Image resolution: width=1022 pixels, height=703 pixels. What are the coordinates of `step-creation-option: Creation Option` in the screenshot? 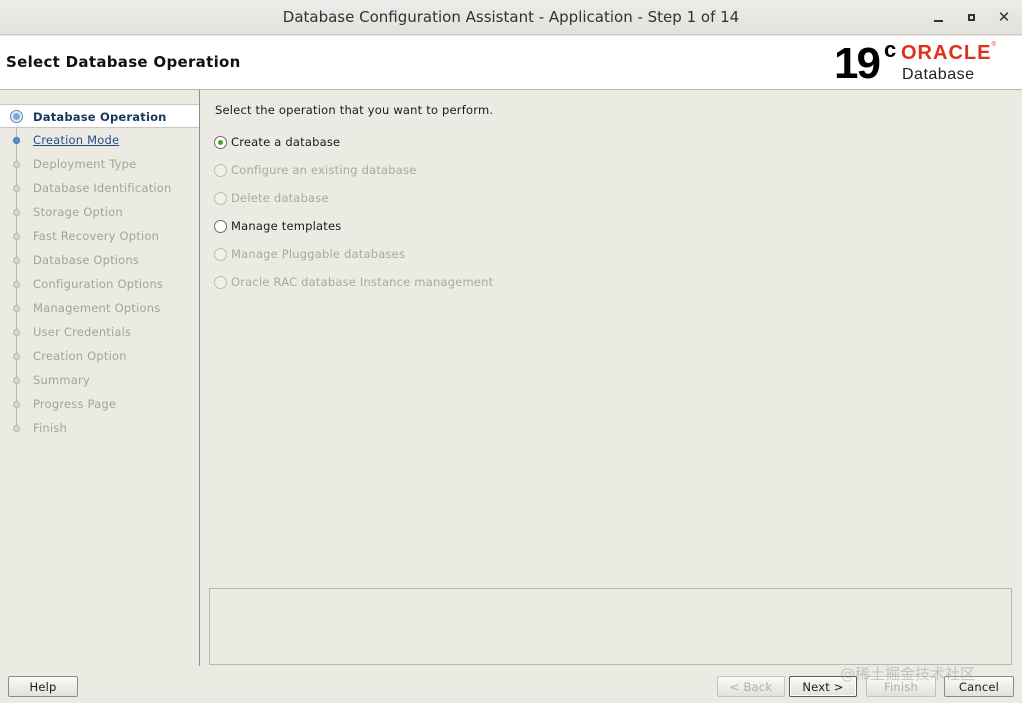 It's located at (99, 356).